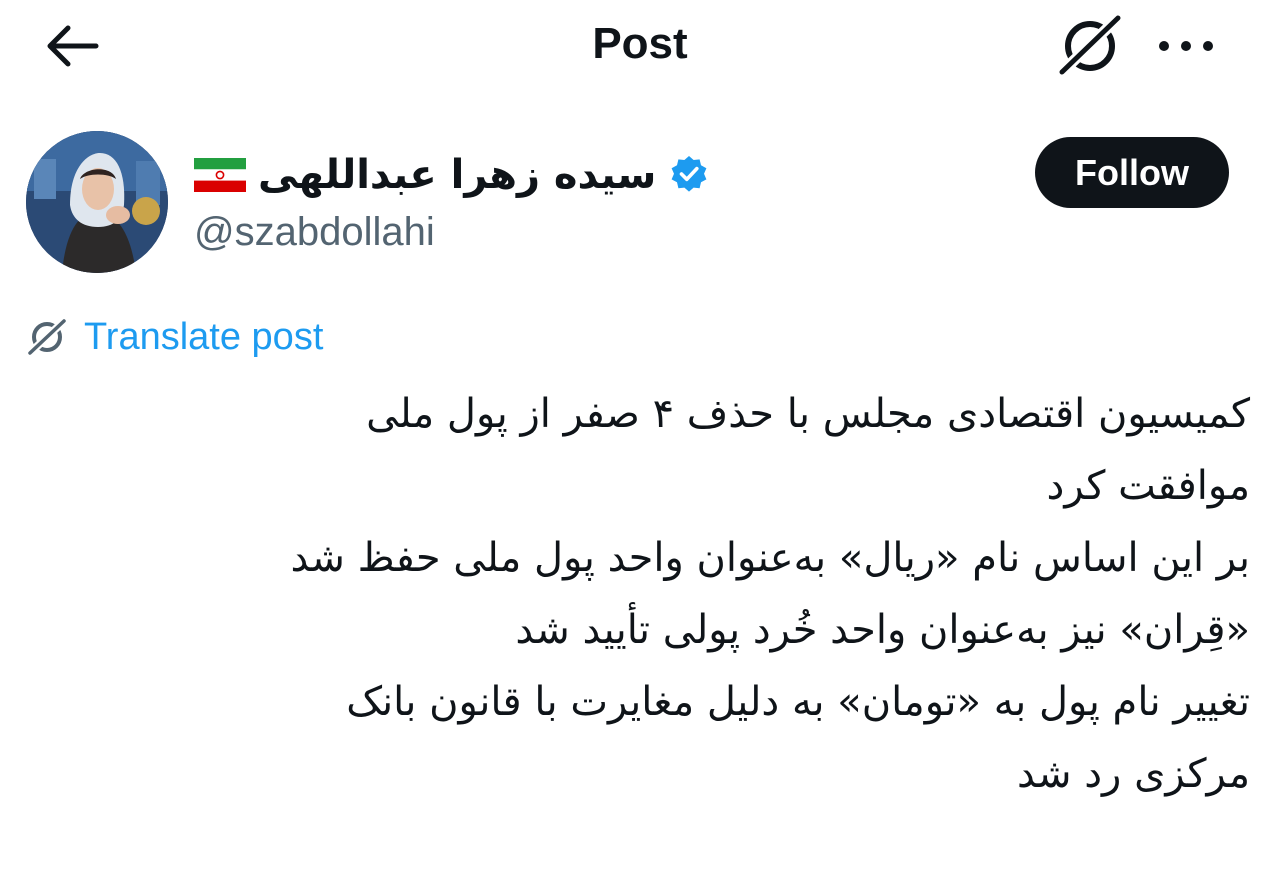 The image size is (1280, 882). I want to click on display-name: سیده زهرا عبداللهی, so click(457, 175).